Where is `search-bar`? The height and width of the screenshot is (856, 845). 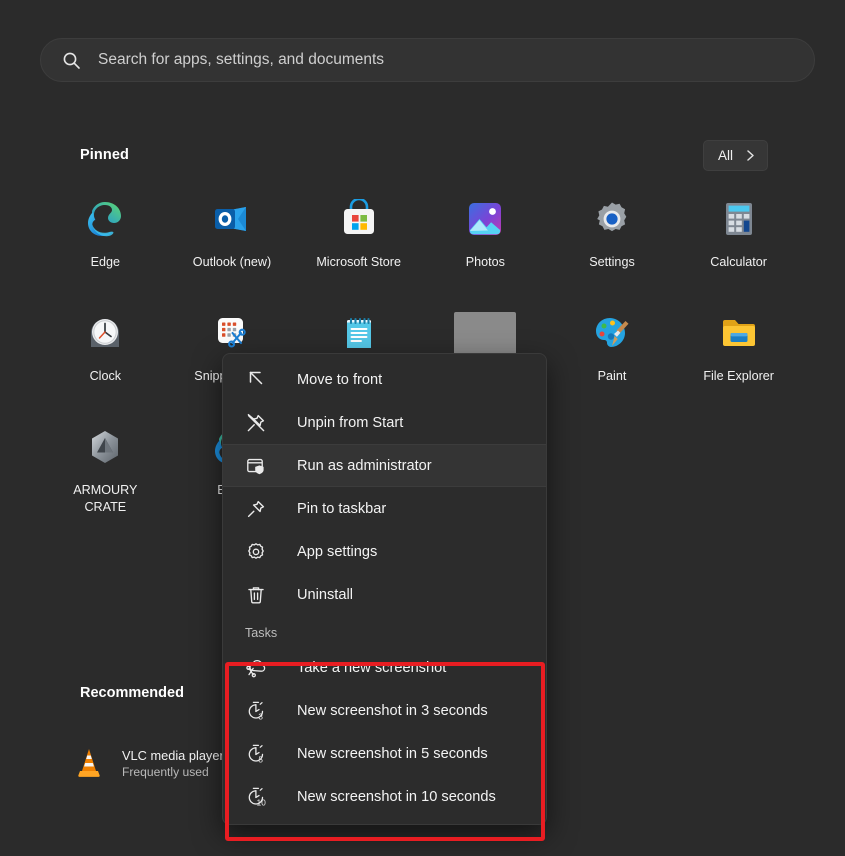
search-bar is located at coordinates (427, 60).